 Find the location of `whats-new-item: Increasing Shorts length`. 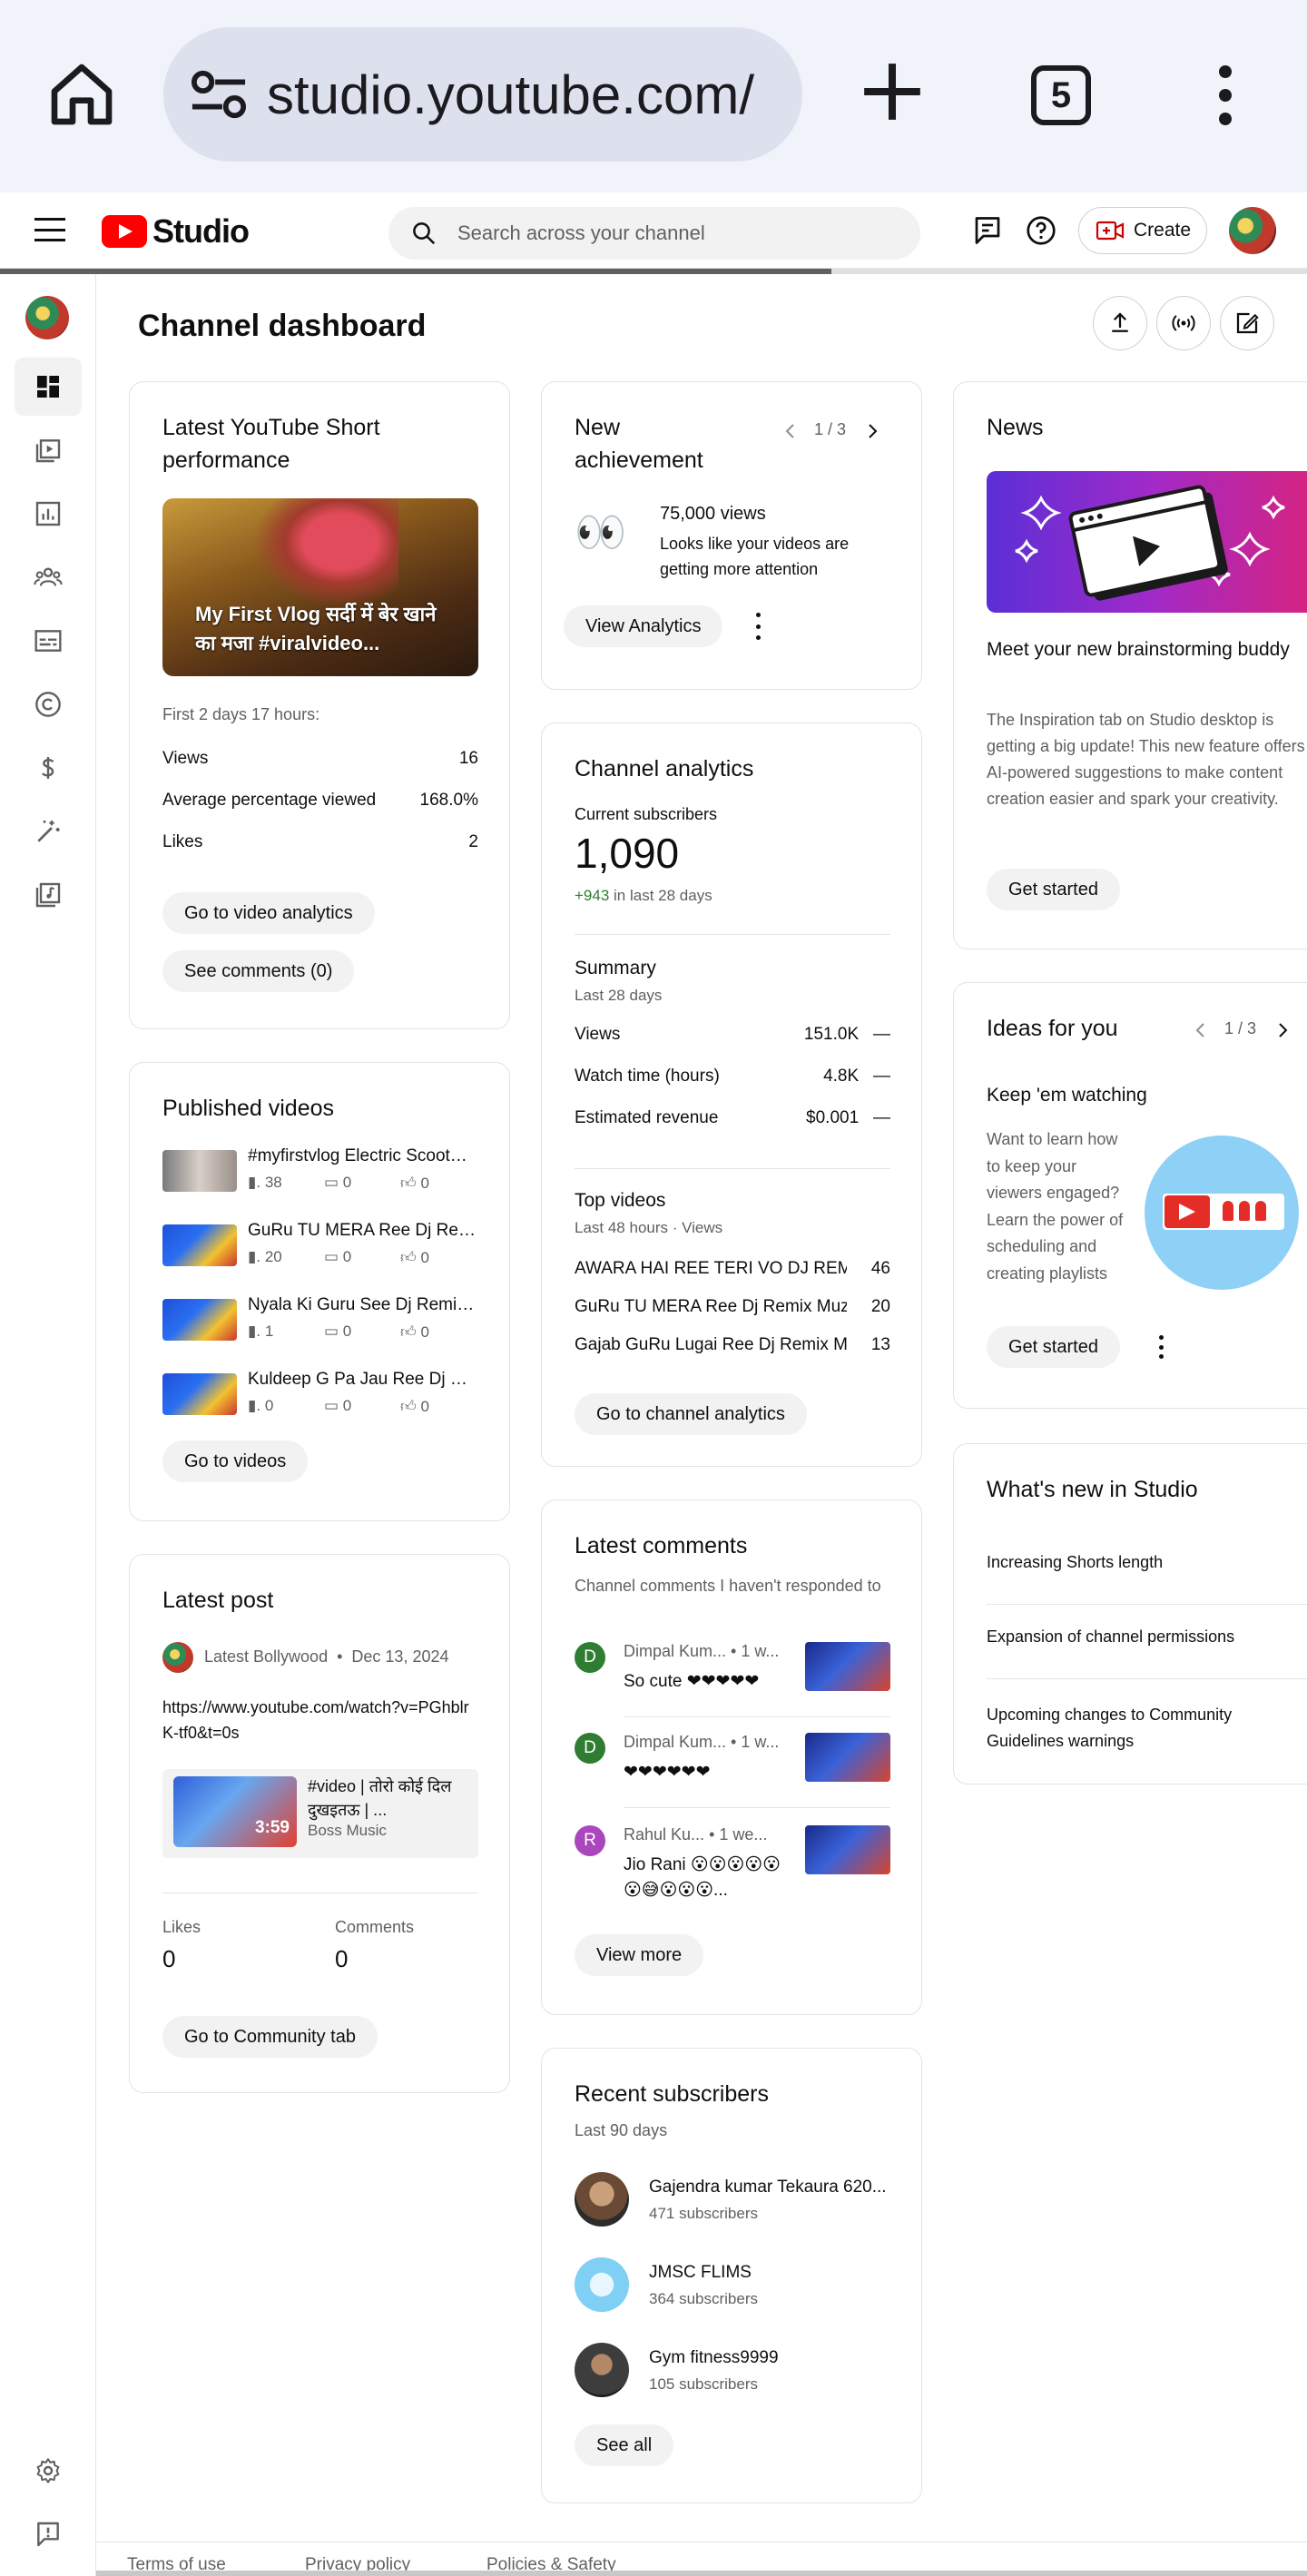

whats-new-item: Increasing Shorts length is located at coordinates (1075, 1562).